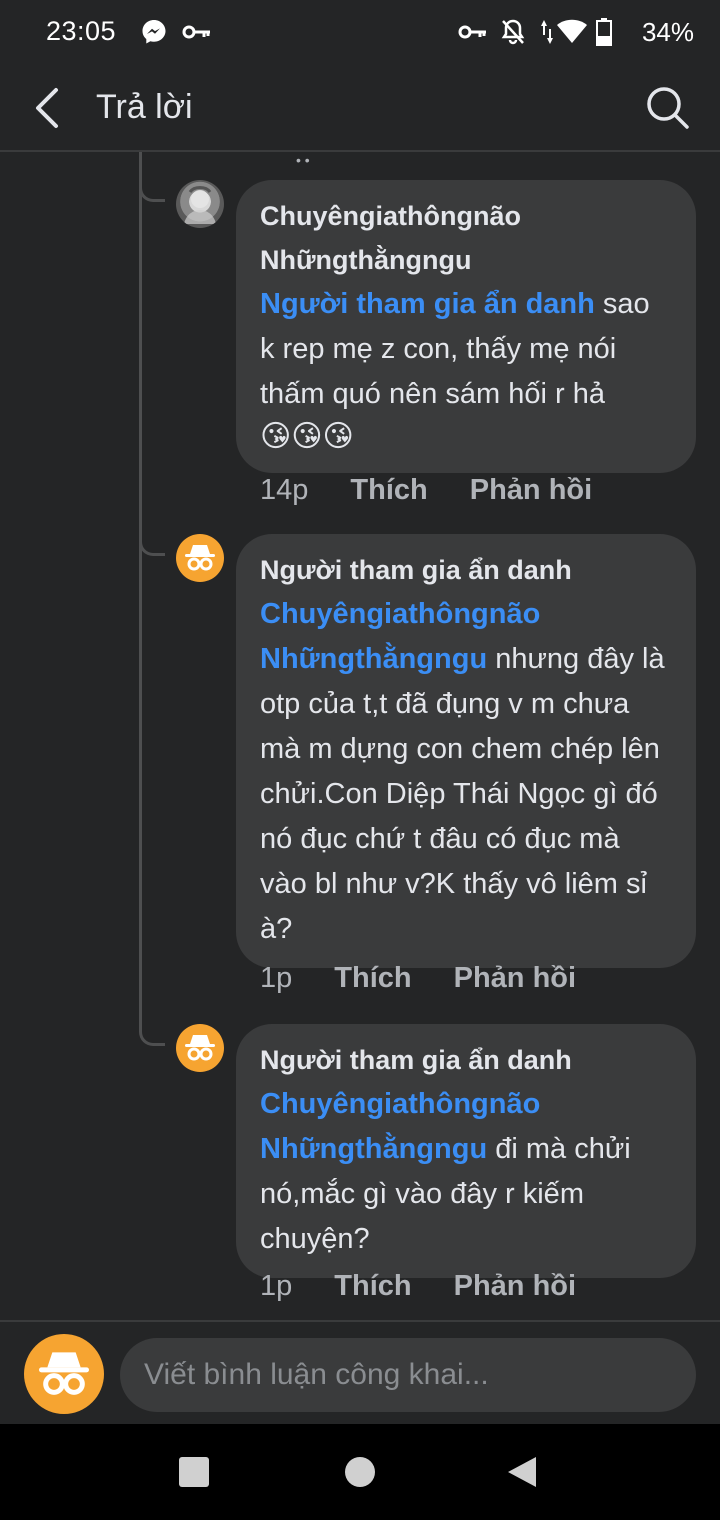 The image size is (720, 1520). What do you see at coordinates (466, 238) in the screenshot?
I see `comment-author: Chuyêngiathôngnão Nhữngthằngngu` at bounding box center [466, 238].